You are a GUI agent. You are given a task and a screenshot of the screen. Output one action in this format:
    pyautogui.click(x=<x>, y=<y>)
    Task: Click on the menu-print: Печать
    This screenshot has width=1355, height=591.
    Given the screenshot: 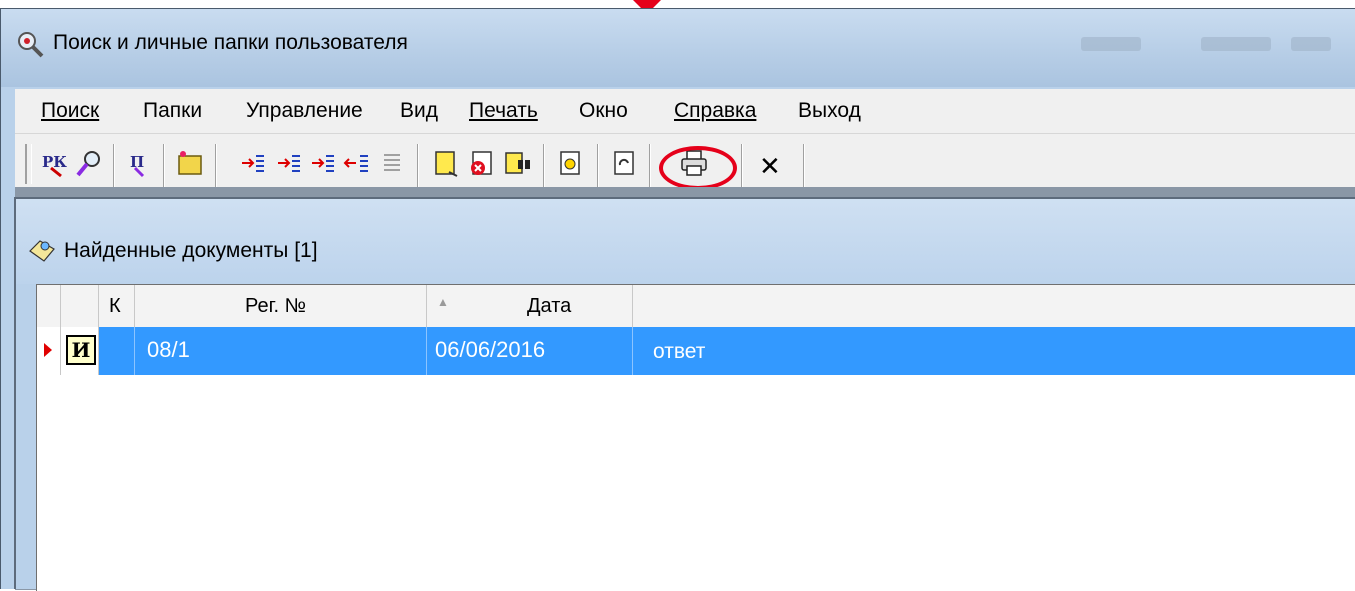 What is the action you would take?
    pyautogui.click(x=503, y=111)
    